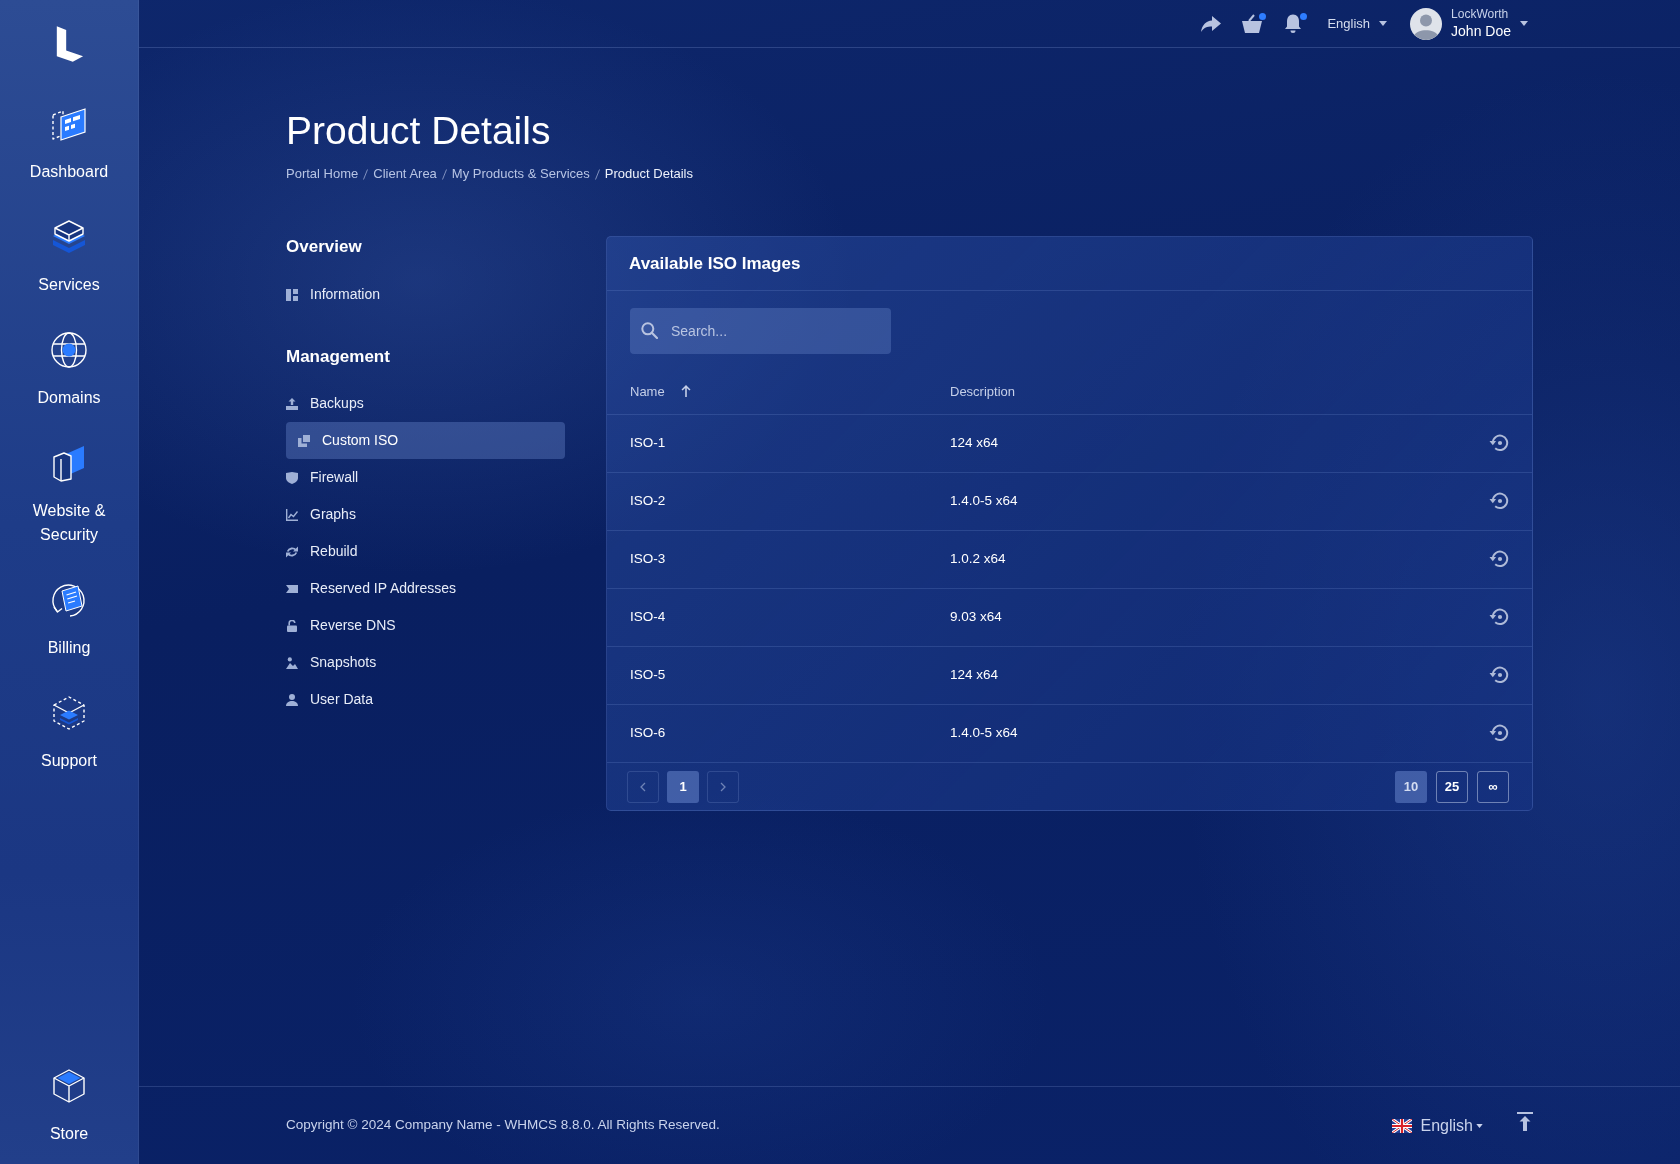 This screenshot has height=1164, width=1680. I want to click on table-cell: 1.0.2 x64, so click(1196, 559).